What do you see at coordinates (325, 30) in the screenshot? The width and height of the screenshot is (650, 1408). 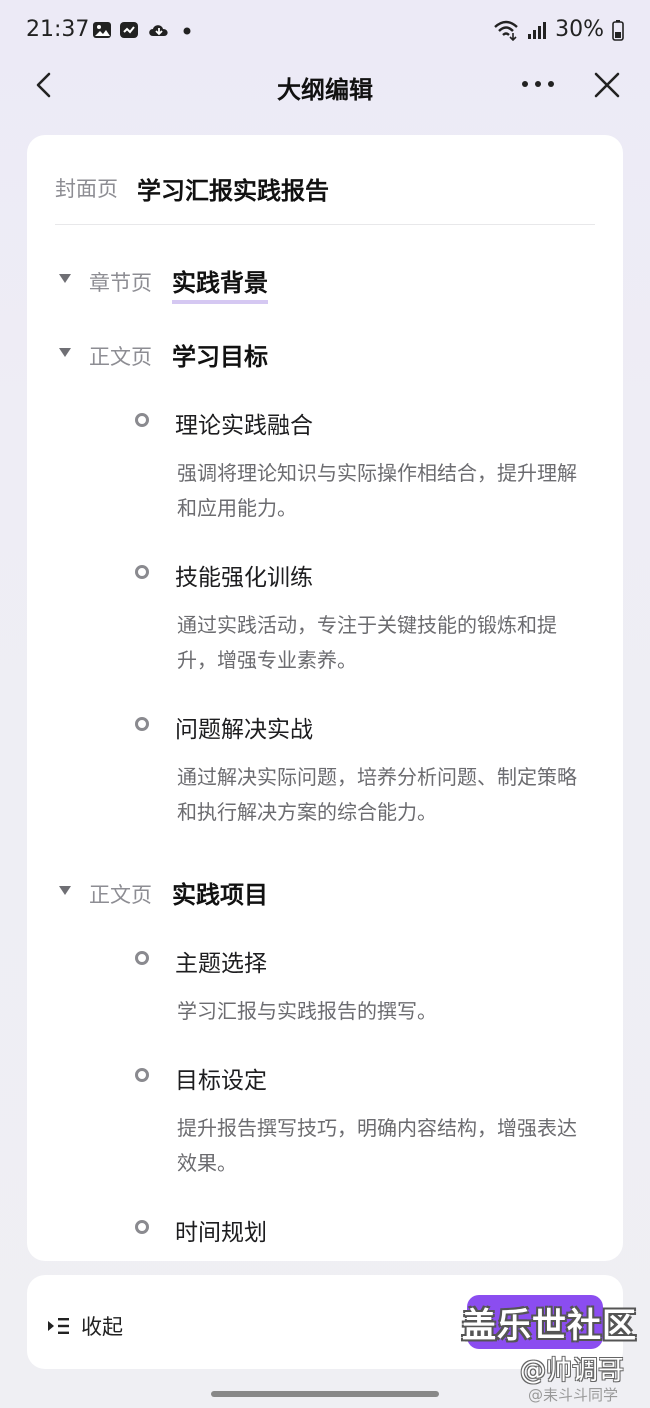 I see `status-bar: 21:37 30%` at bounding box center [325, 30].